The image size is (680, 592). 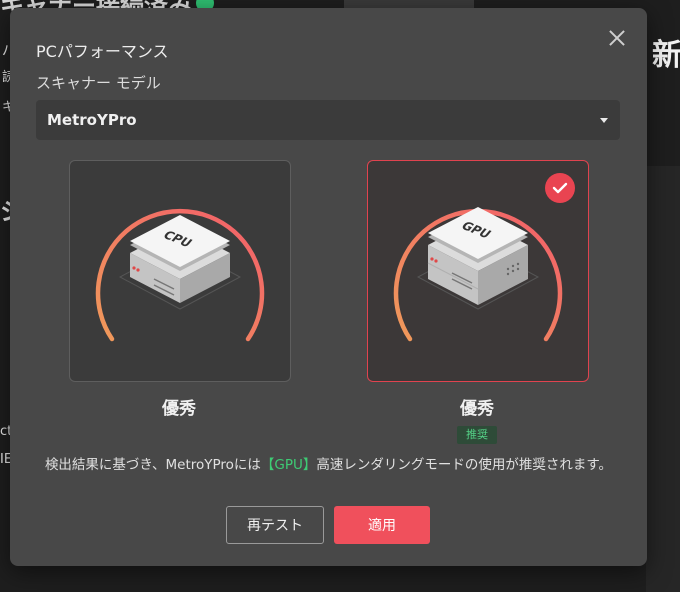 What do you see at coordinates (478, 271) in the screenshot?
I see `gpu-option-card: GPU` at bounding box center [478, 271].